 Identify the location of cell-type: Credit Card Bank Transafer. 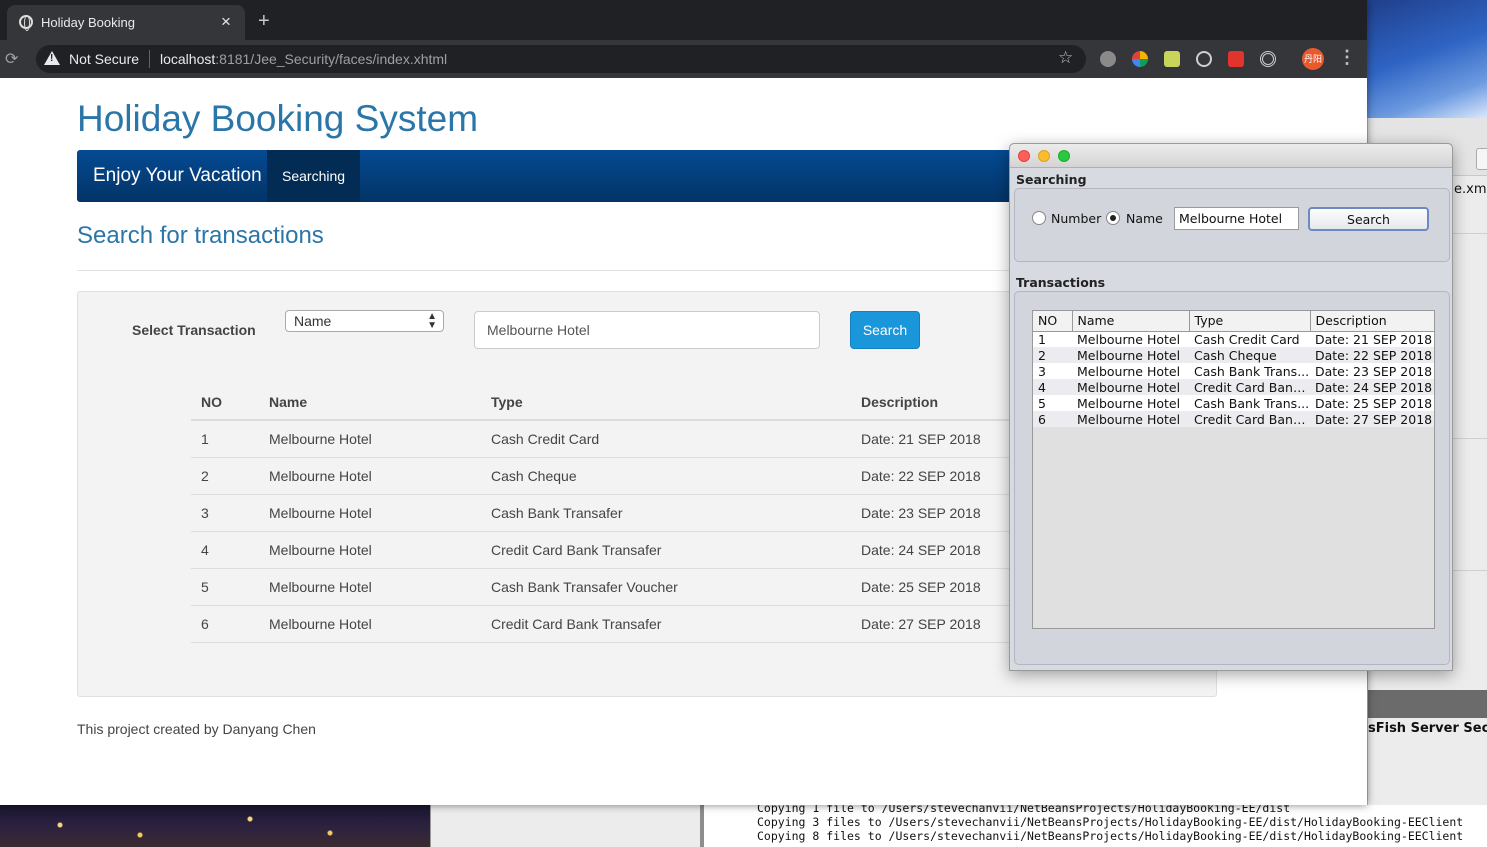
(666, 550).